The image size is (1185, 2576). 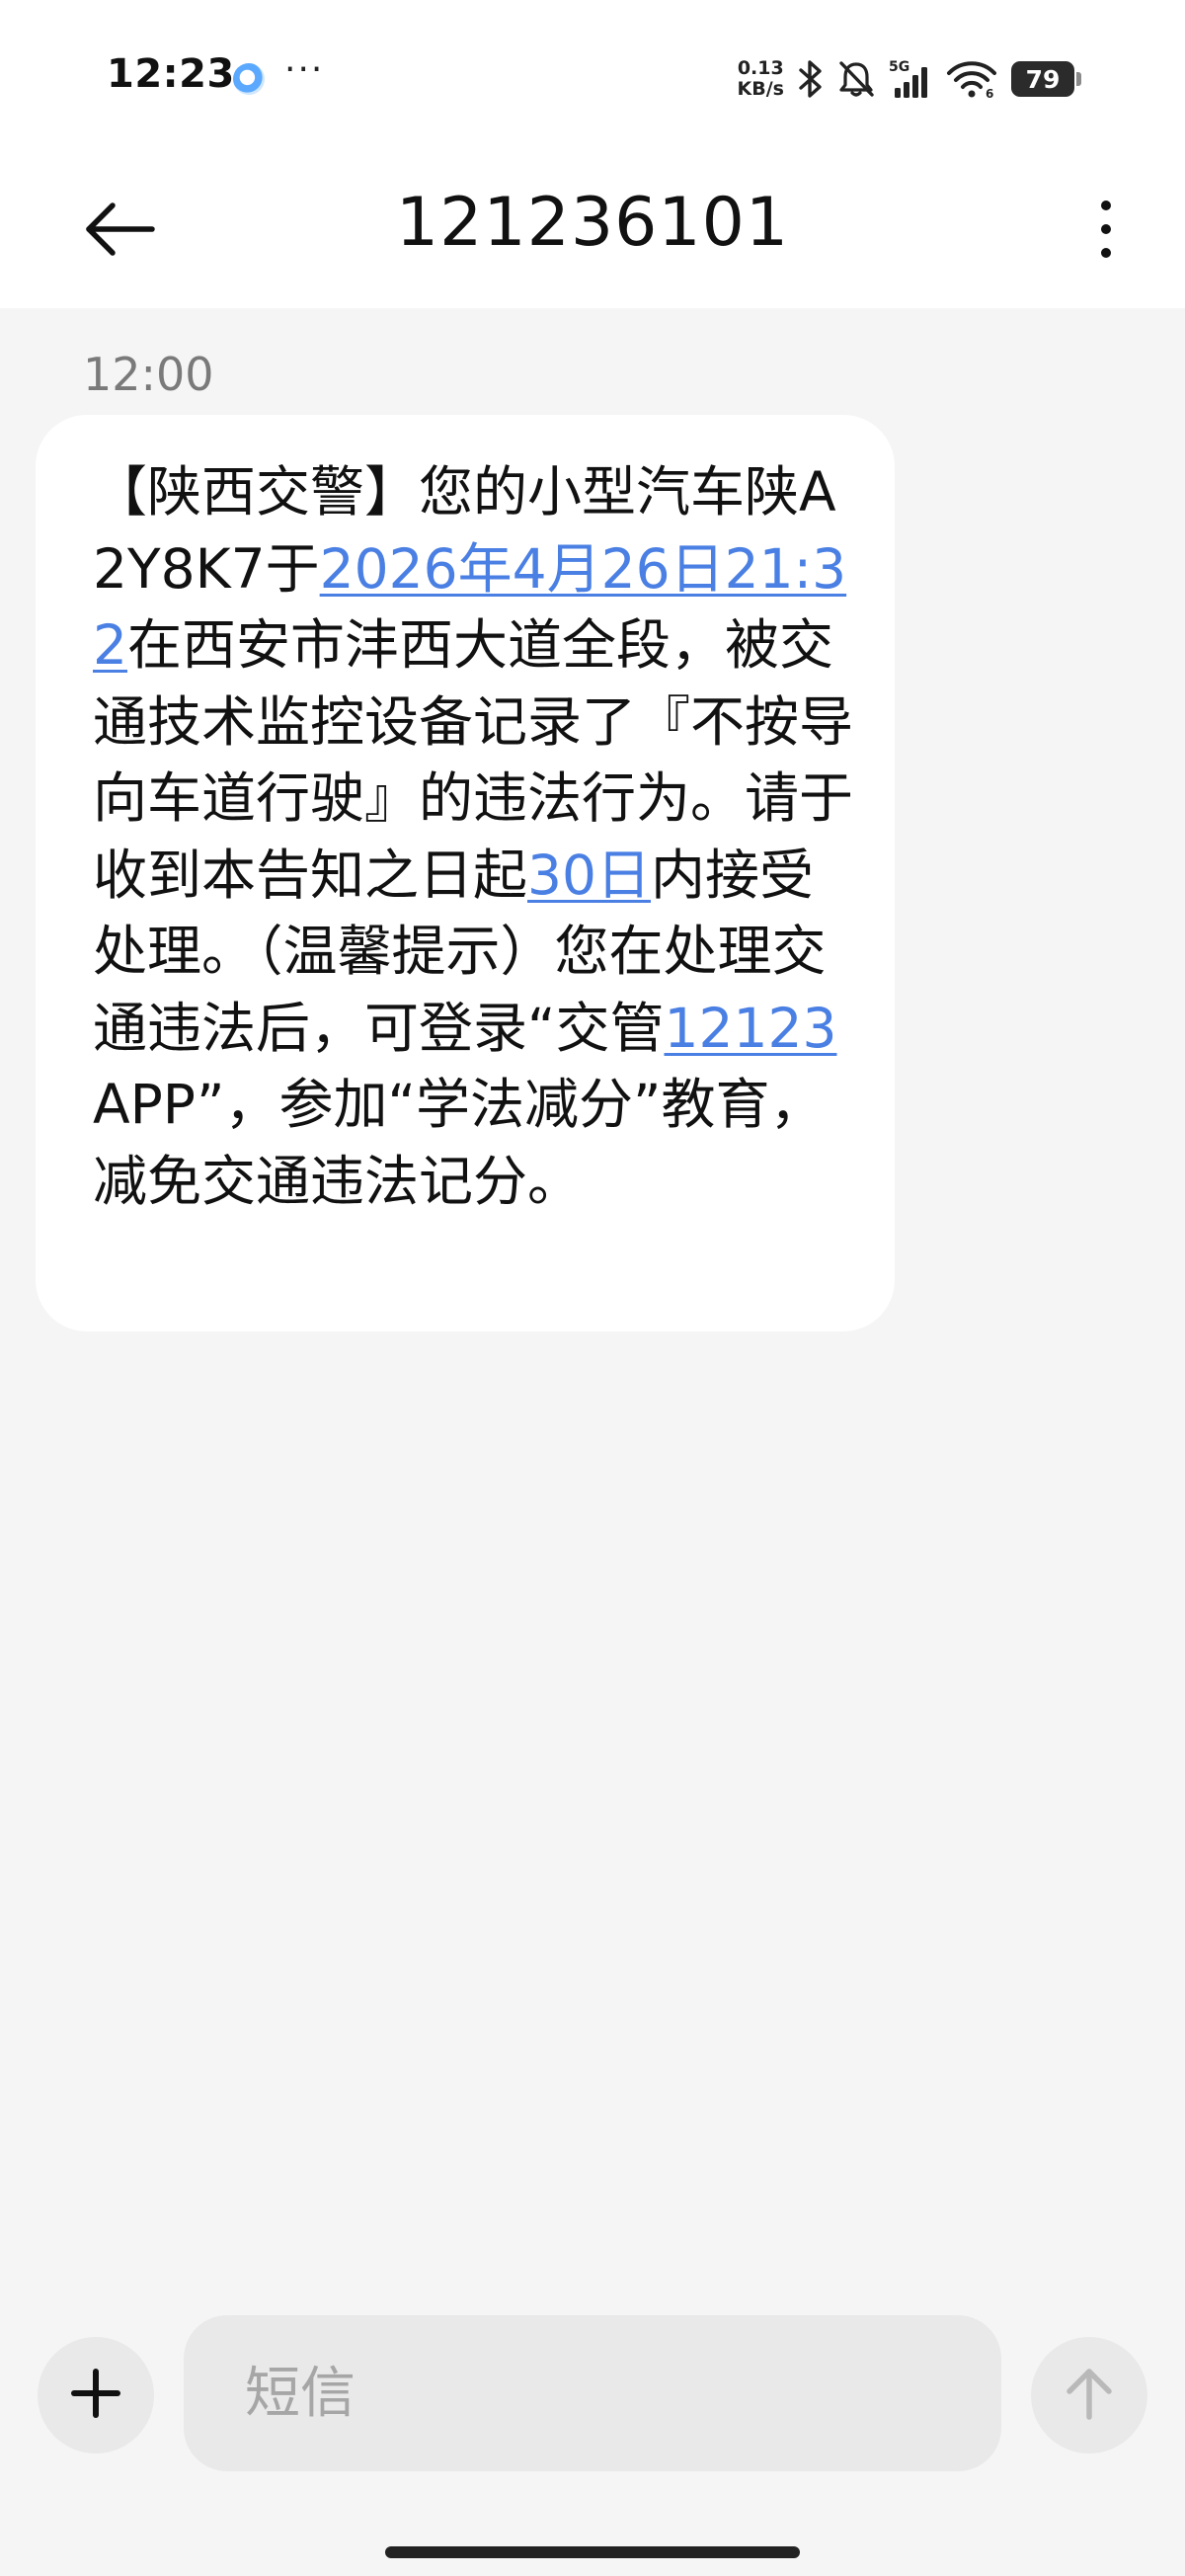 I want to click on more-options-button, so click(x=1106, y=231).